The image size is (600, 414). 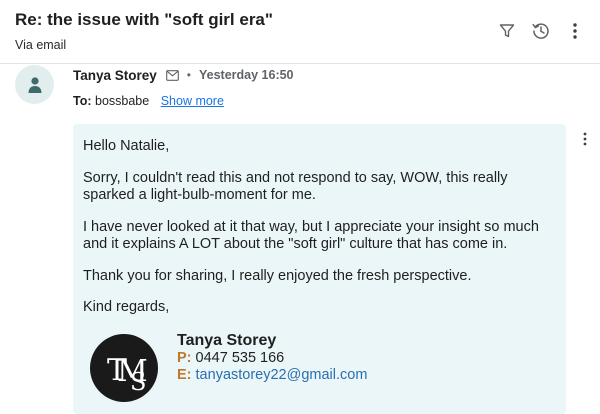 What do you see at coordinates (246, 75) in the screenshot?
I see `timestamp: Yesterday 16:50` at bounding box center [246, 75].